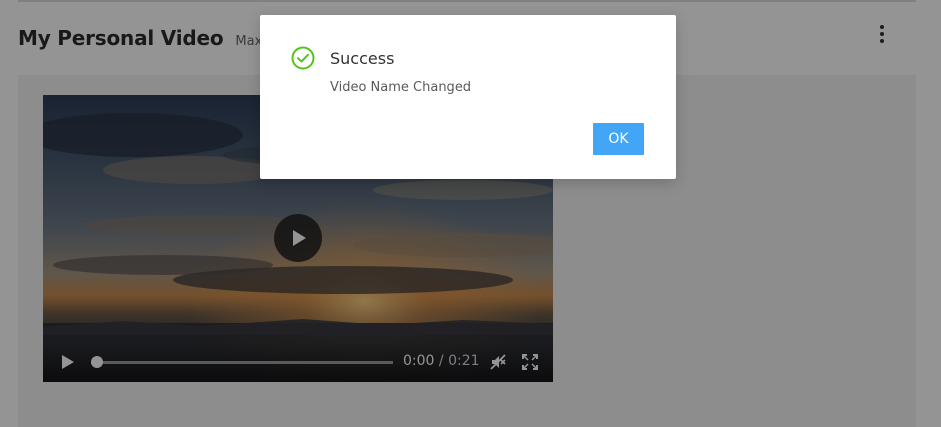 This screenshot has height=427, width=941. Describe the element at coordinates (362, 58) in the screenshot. I see `dialog-title: Success` at that location.